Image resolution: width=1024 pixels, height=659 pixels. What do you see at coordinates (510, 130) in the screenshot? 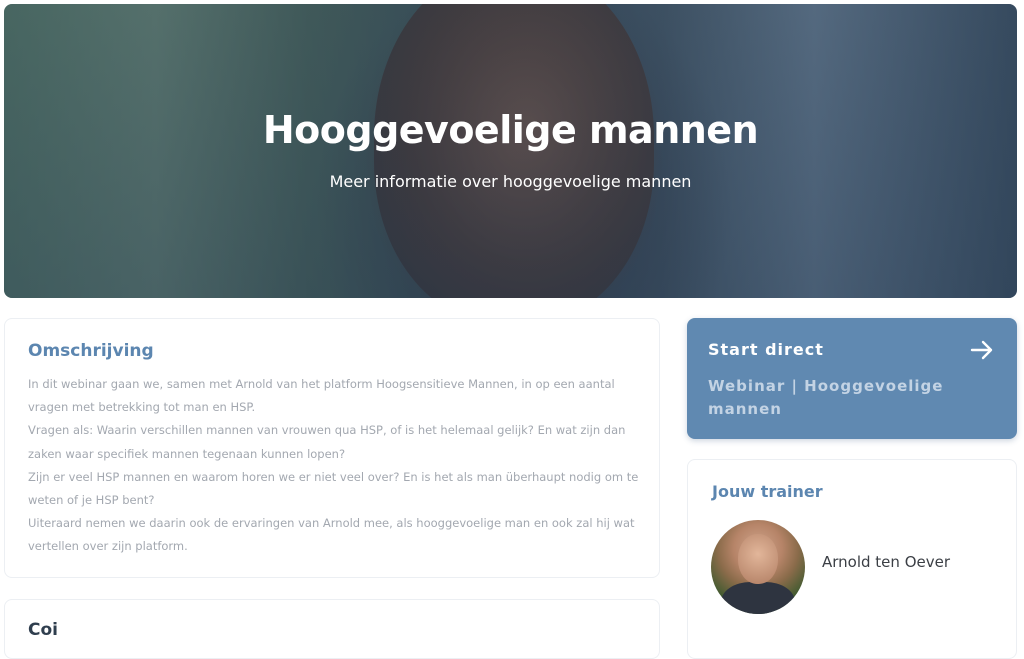
I see `hero-title: Hooggevoelige mannen` at bounding box center [510, 130].